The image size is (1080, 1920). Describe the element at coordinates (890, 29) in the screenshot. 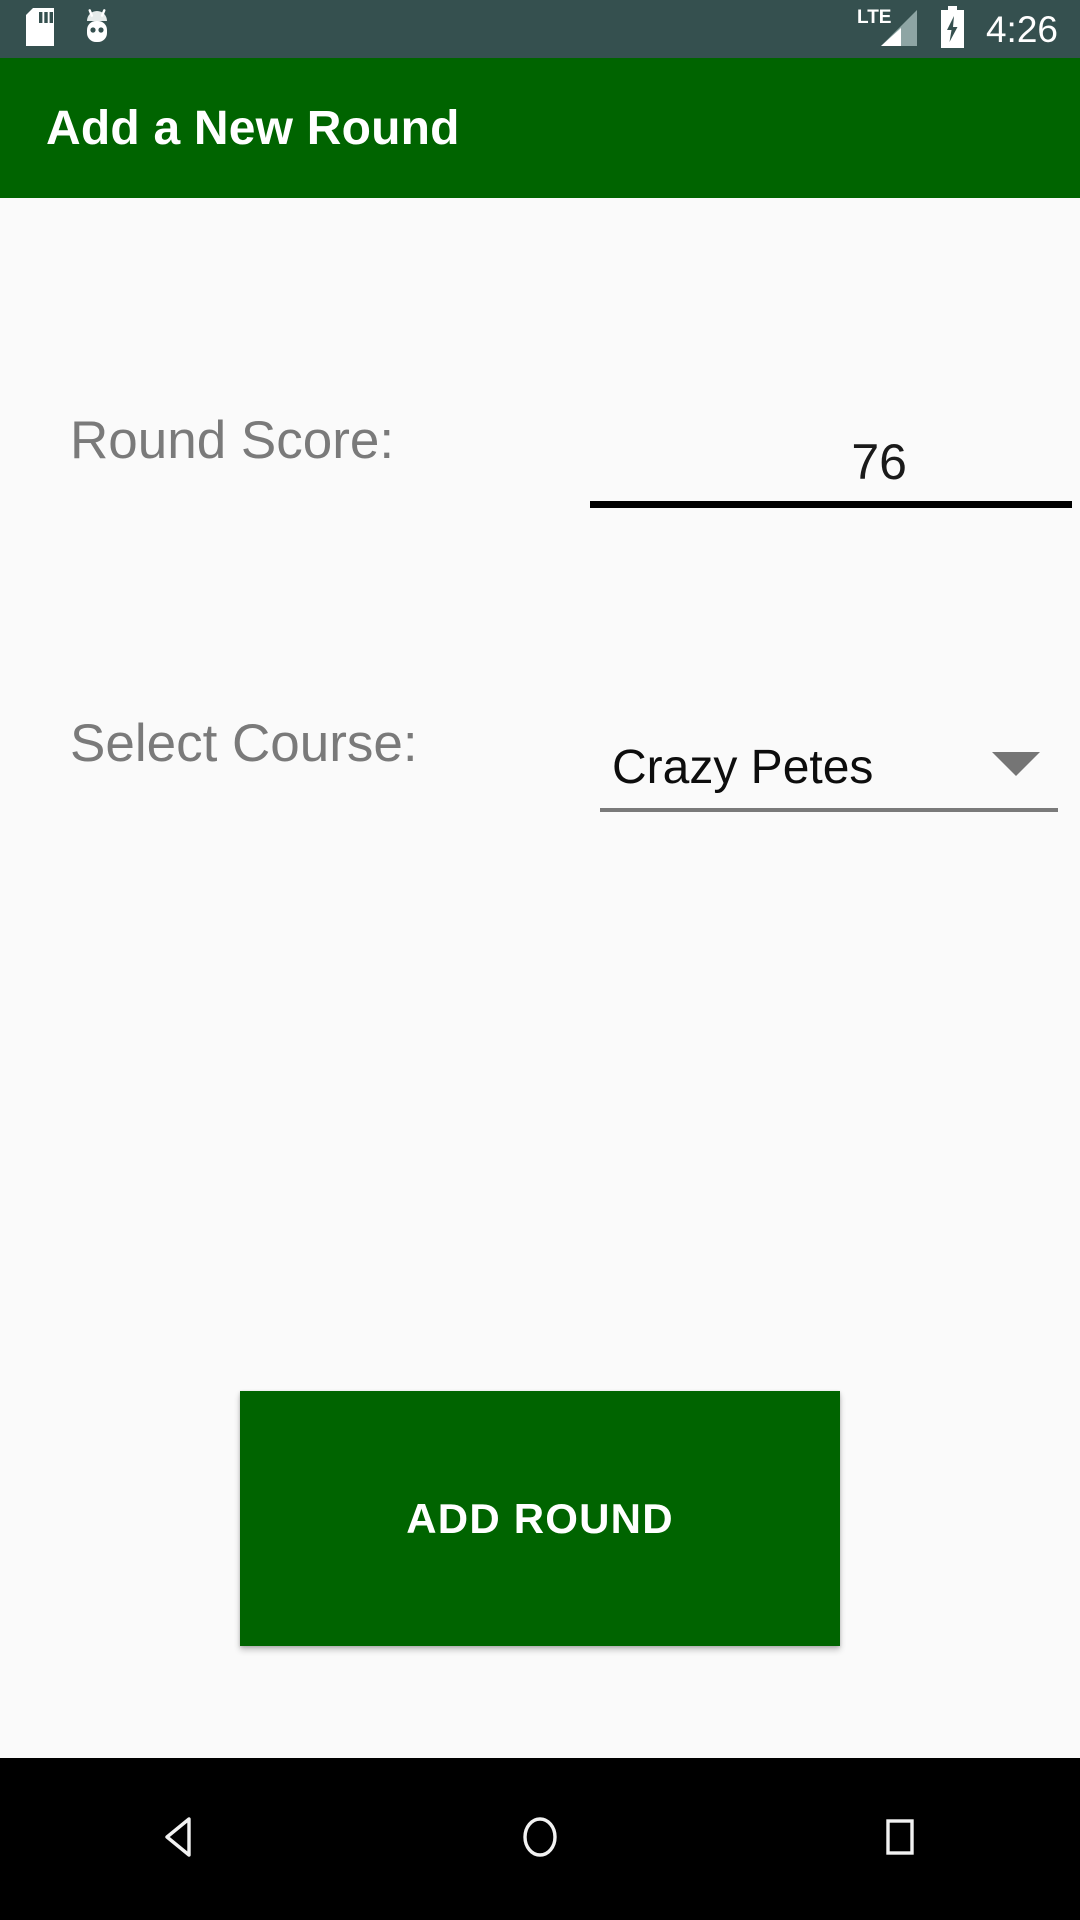

I see `lte-signal-icon: LTE` at that location.